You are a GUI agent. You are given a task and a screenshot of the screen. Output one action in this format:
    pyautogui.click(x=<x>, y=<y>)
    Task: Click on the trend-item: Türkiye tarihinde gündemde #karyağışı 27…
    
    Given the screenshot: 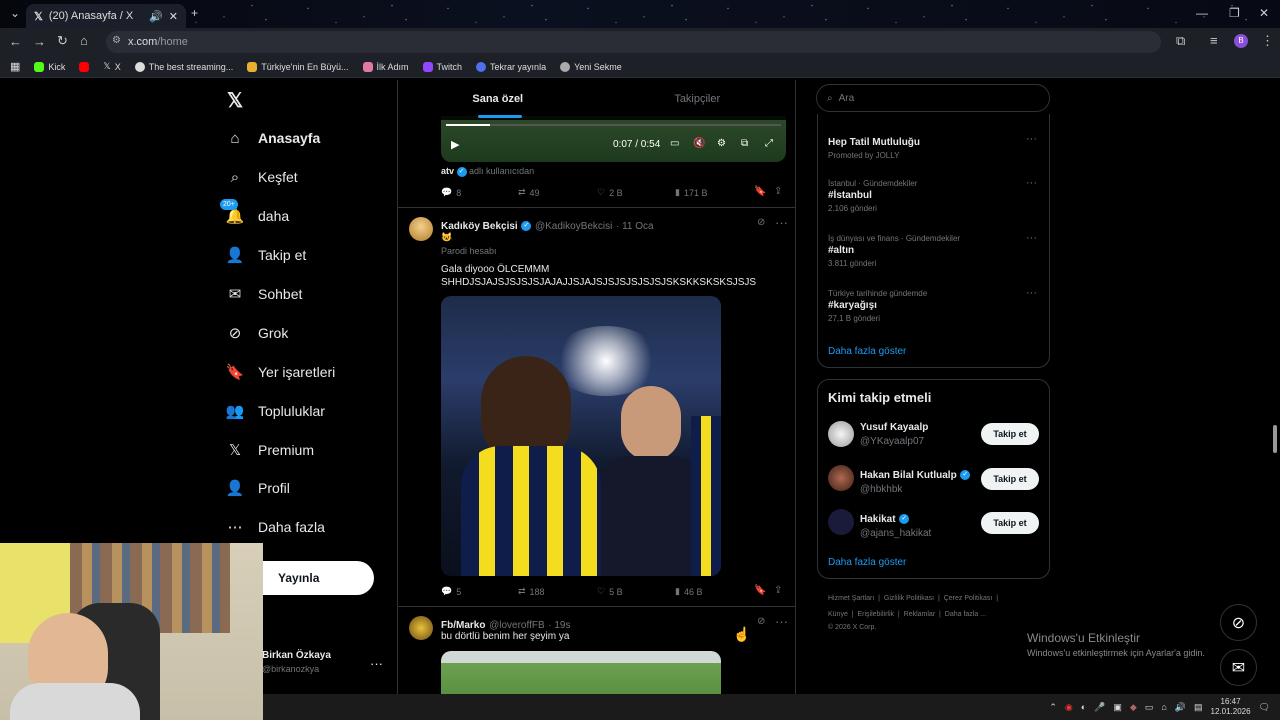 What is the action you would take?
    pyautogui.click(x=877, y=306)
    